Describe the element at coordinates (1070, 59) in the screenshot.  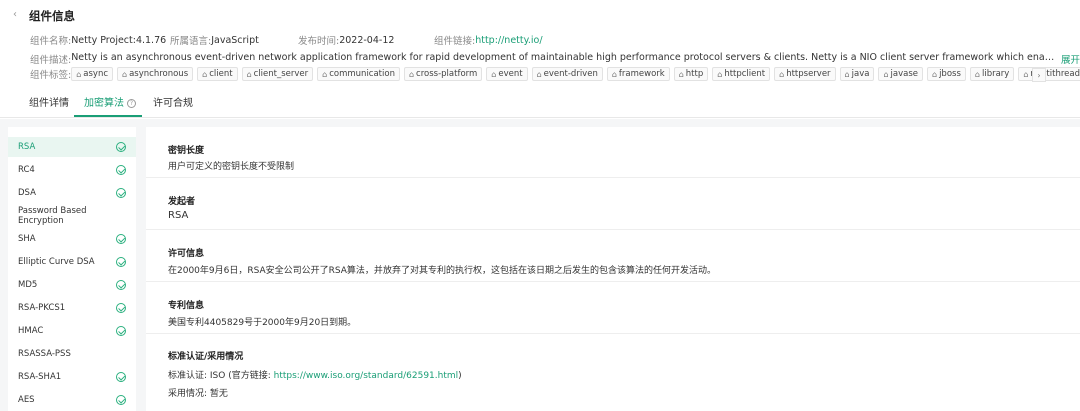
I see `expand-button: 展开` at that location.